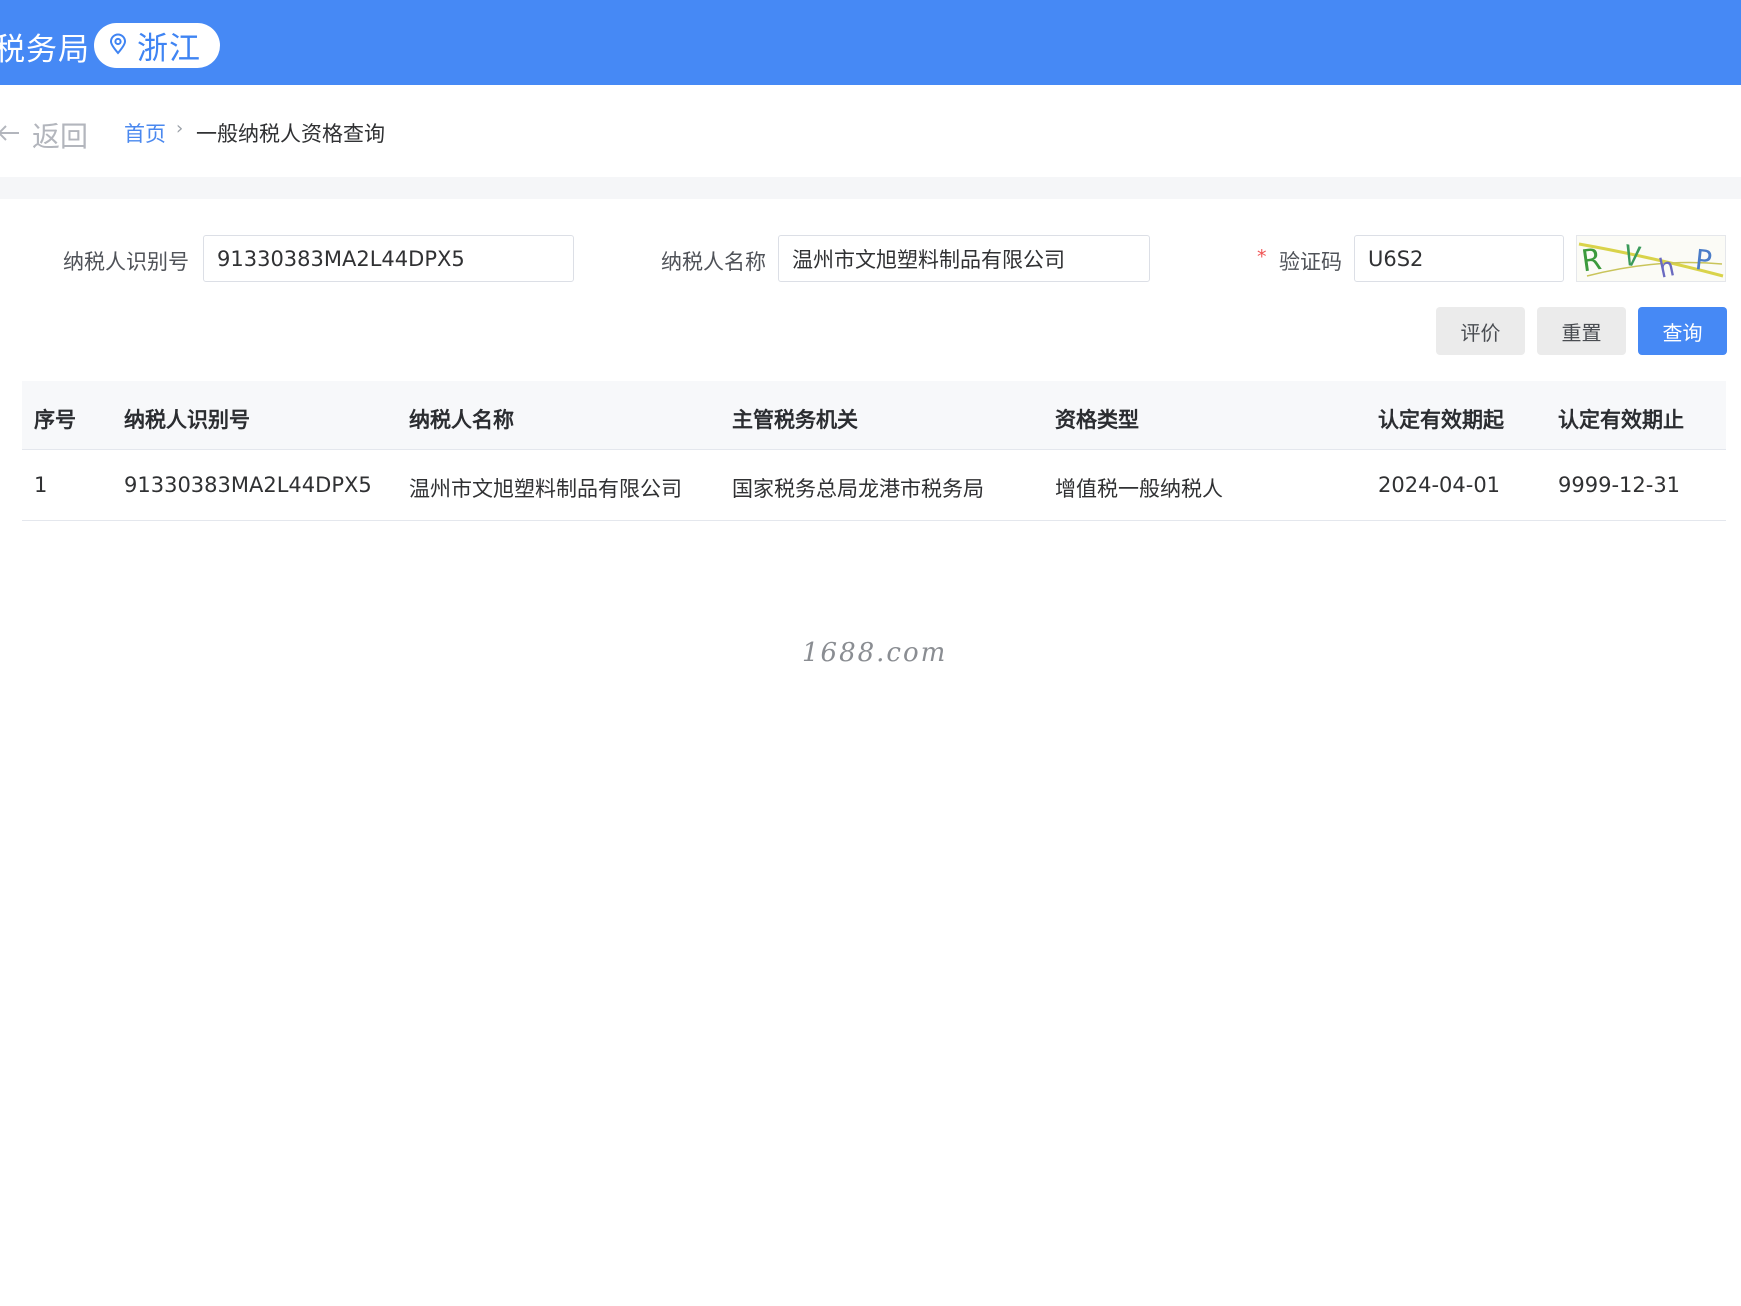  I want to click on cell-taxpayer-name: 温州市文旭塑料制品有限公司, so click(545, 489).